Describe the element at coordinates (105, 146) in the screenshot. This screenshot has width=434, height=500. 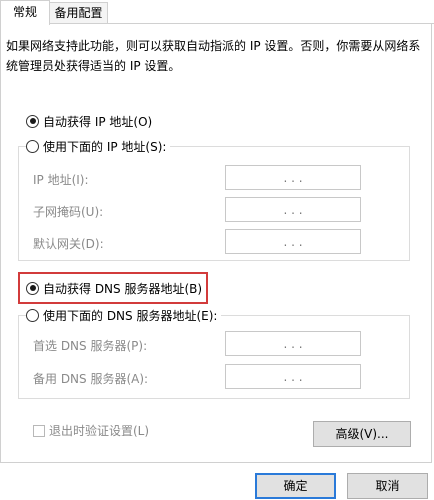
I see `ip-manual-label: 使用下面的 IP 地址(S):` at that location.